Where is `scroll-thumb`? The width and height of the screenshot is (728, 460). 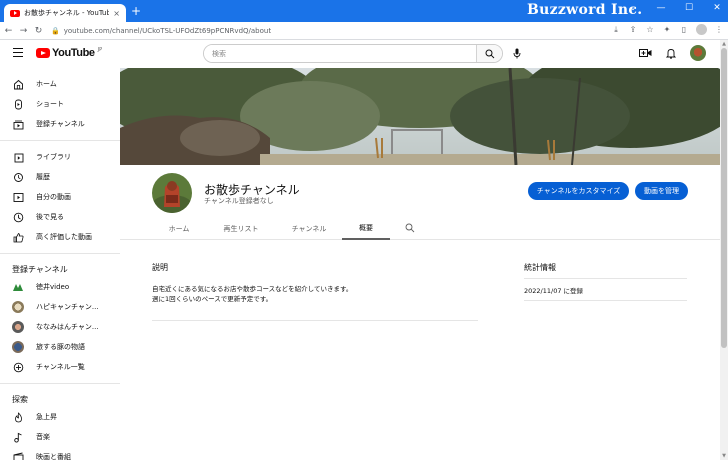
scroll-thumb is located at coordinates (724, 198).